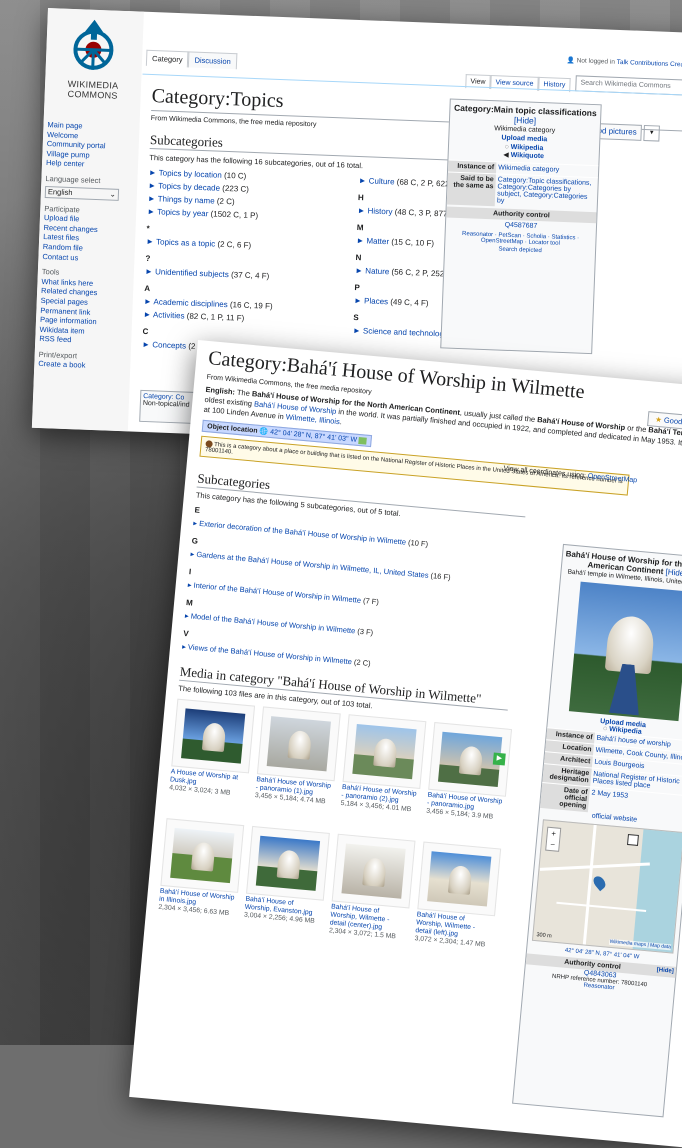 Image resolution: width=682 pixels, height=1148 pixels. Describe the element at coordinates (658, 419) in the screenshot. I see `star-icon: ★` at that location.